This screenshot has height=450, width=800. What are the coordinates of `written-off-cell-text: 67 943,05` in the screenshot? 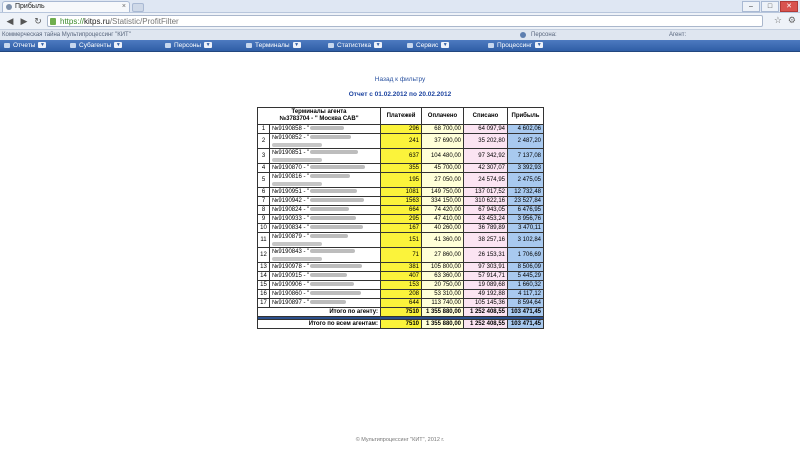 It's located at (491, 209).